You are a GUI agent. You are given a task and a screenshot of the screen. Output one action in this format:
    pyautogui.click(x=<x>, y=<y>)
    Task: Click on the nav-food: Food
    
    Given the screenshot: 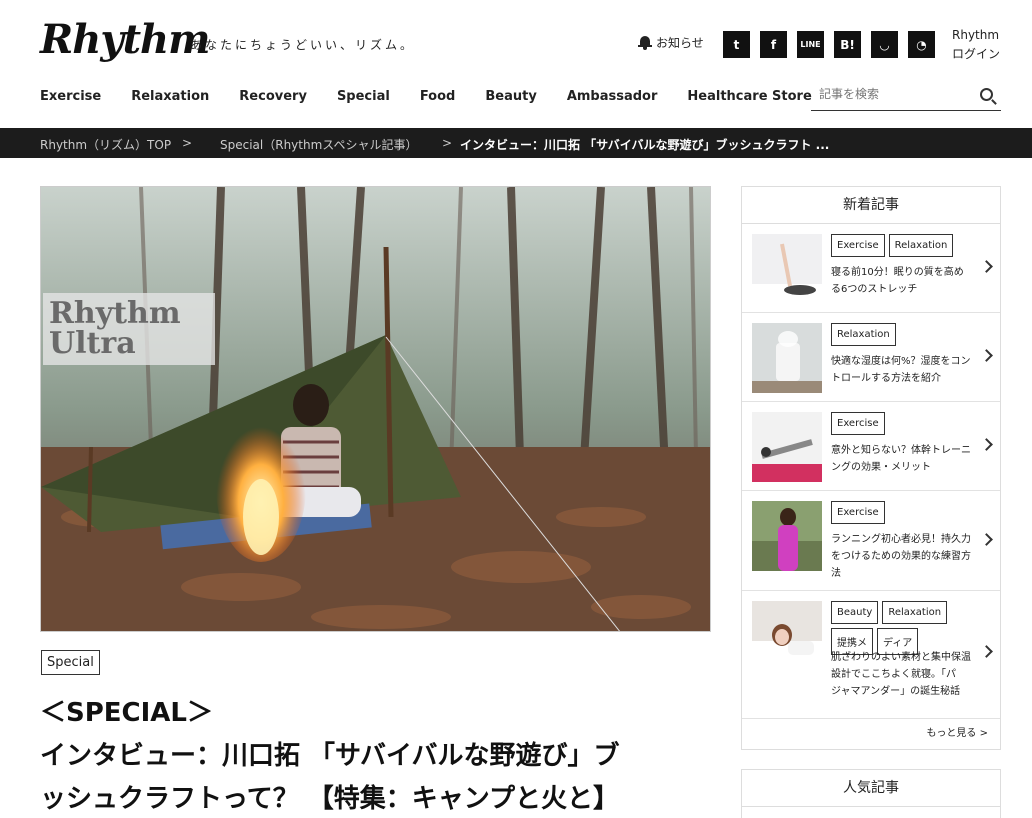 What is the action you would take?
    pyautogui.click(x=438, y=96)
    